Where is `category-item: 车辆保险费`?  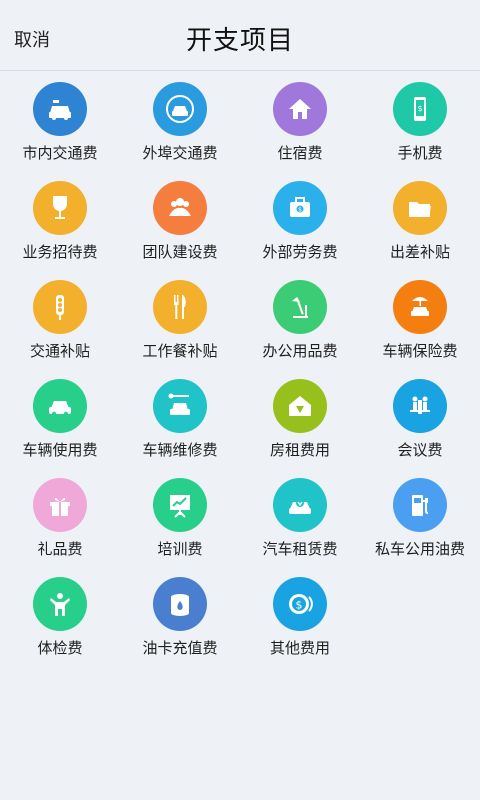 category-item: 车辆保险费 is located at coordinates (420, 327).